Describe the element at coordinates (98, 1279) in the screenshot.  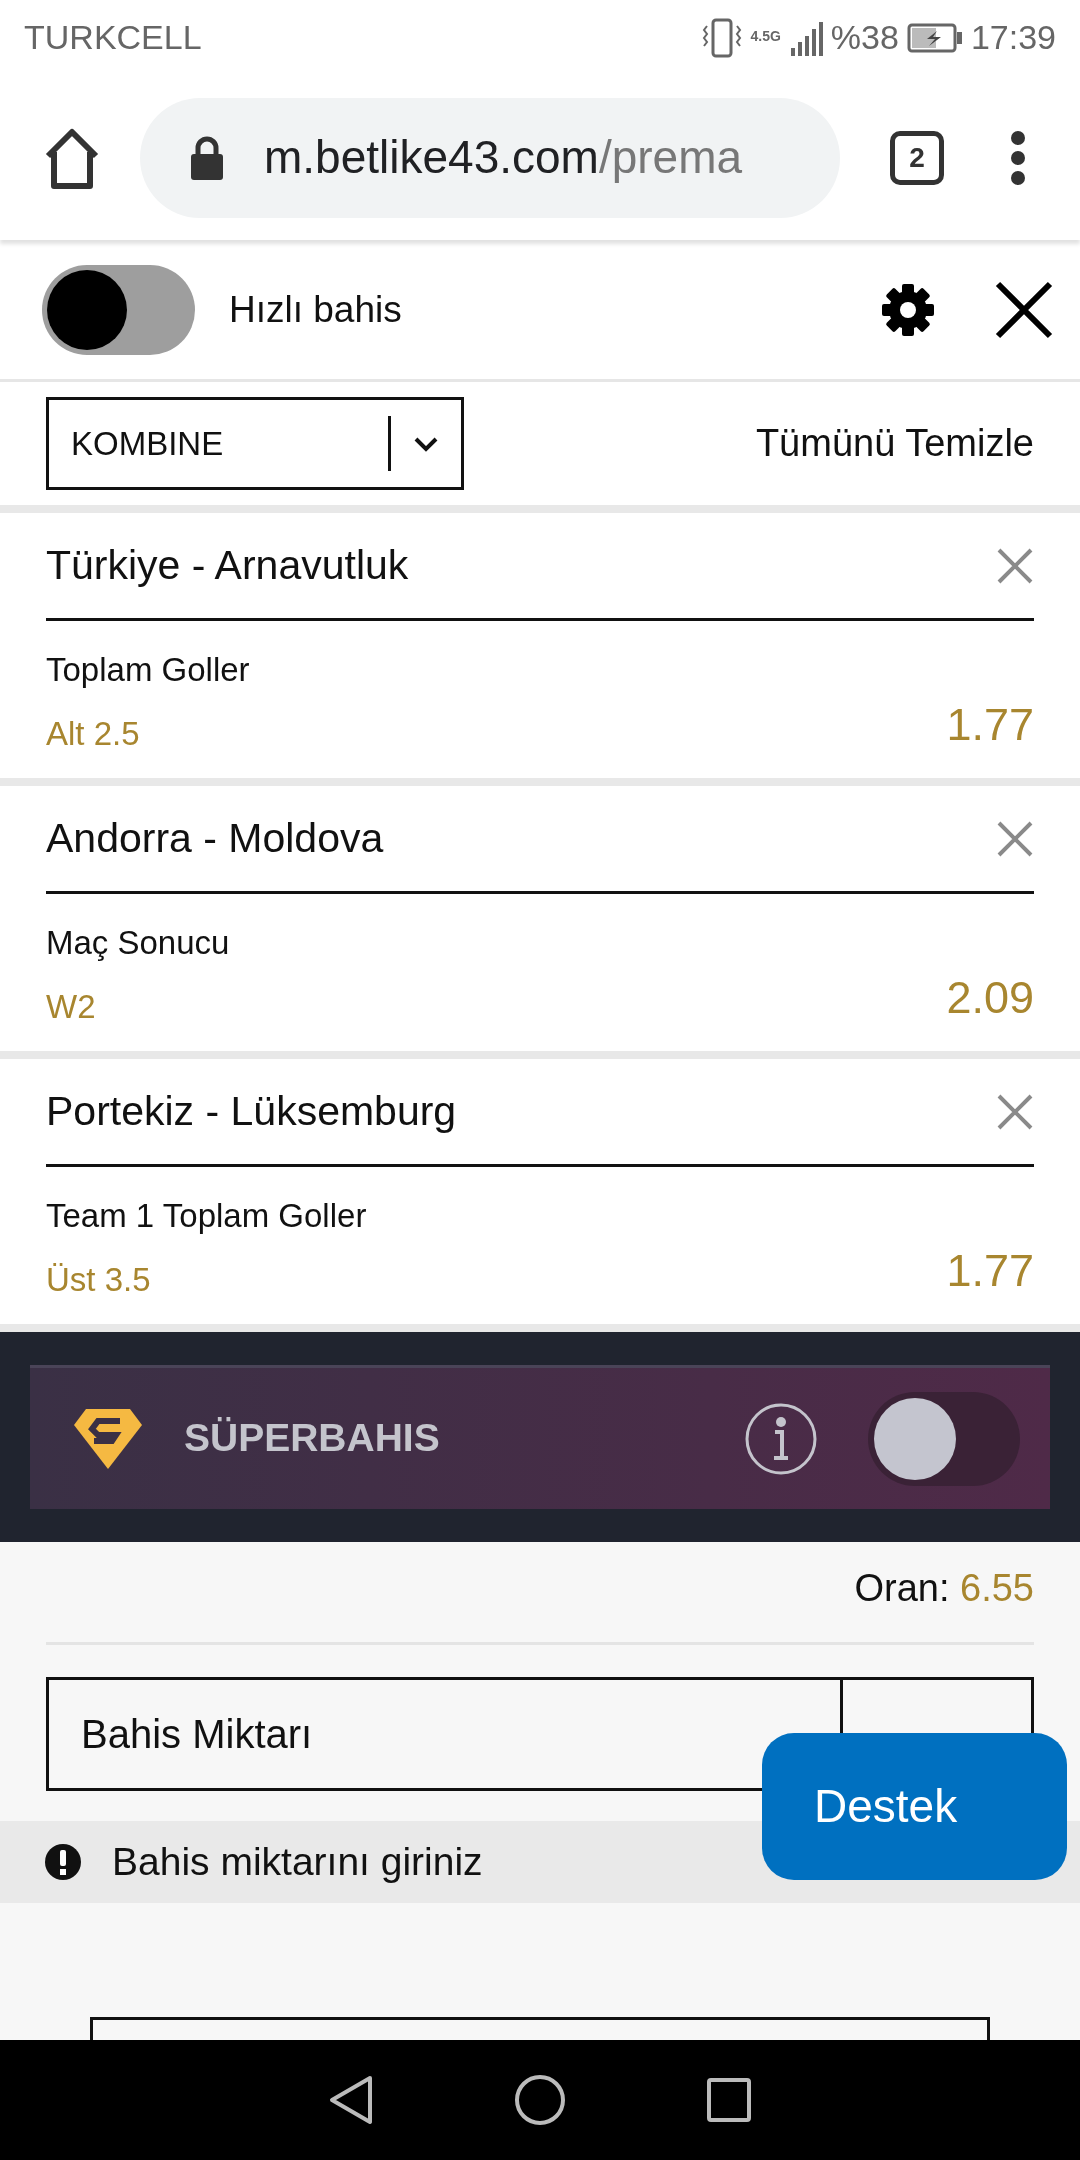
I see `selection-name: Üst 3.5` at that location.